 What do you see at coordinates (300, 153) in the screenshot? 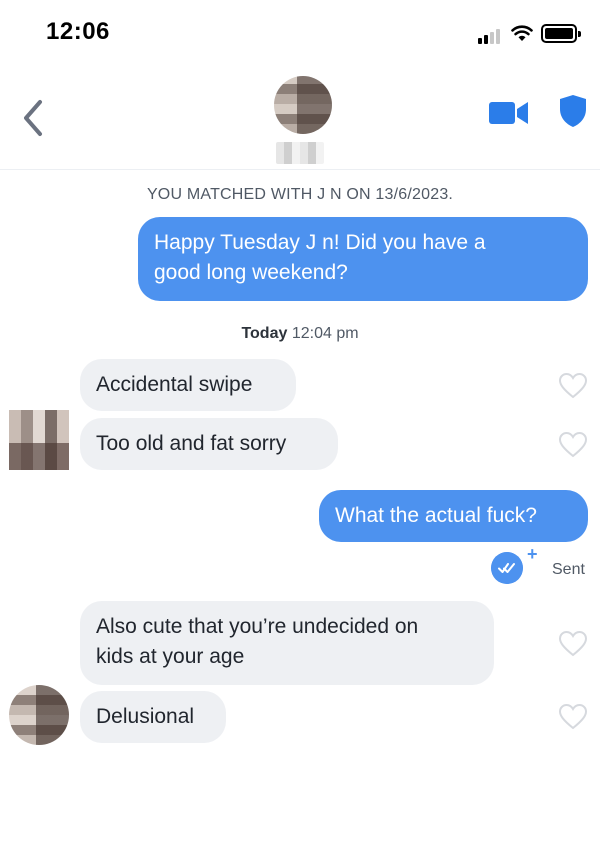
I see `match-name-blurred` at bounding box center [300, 153].